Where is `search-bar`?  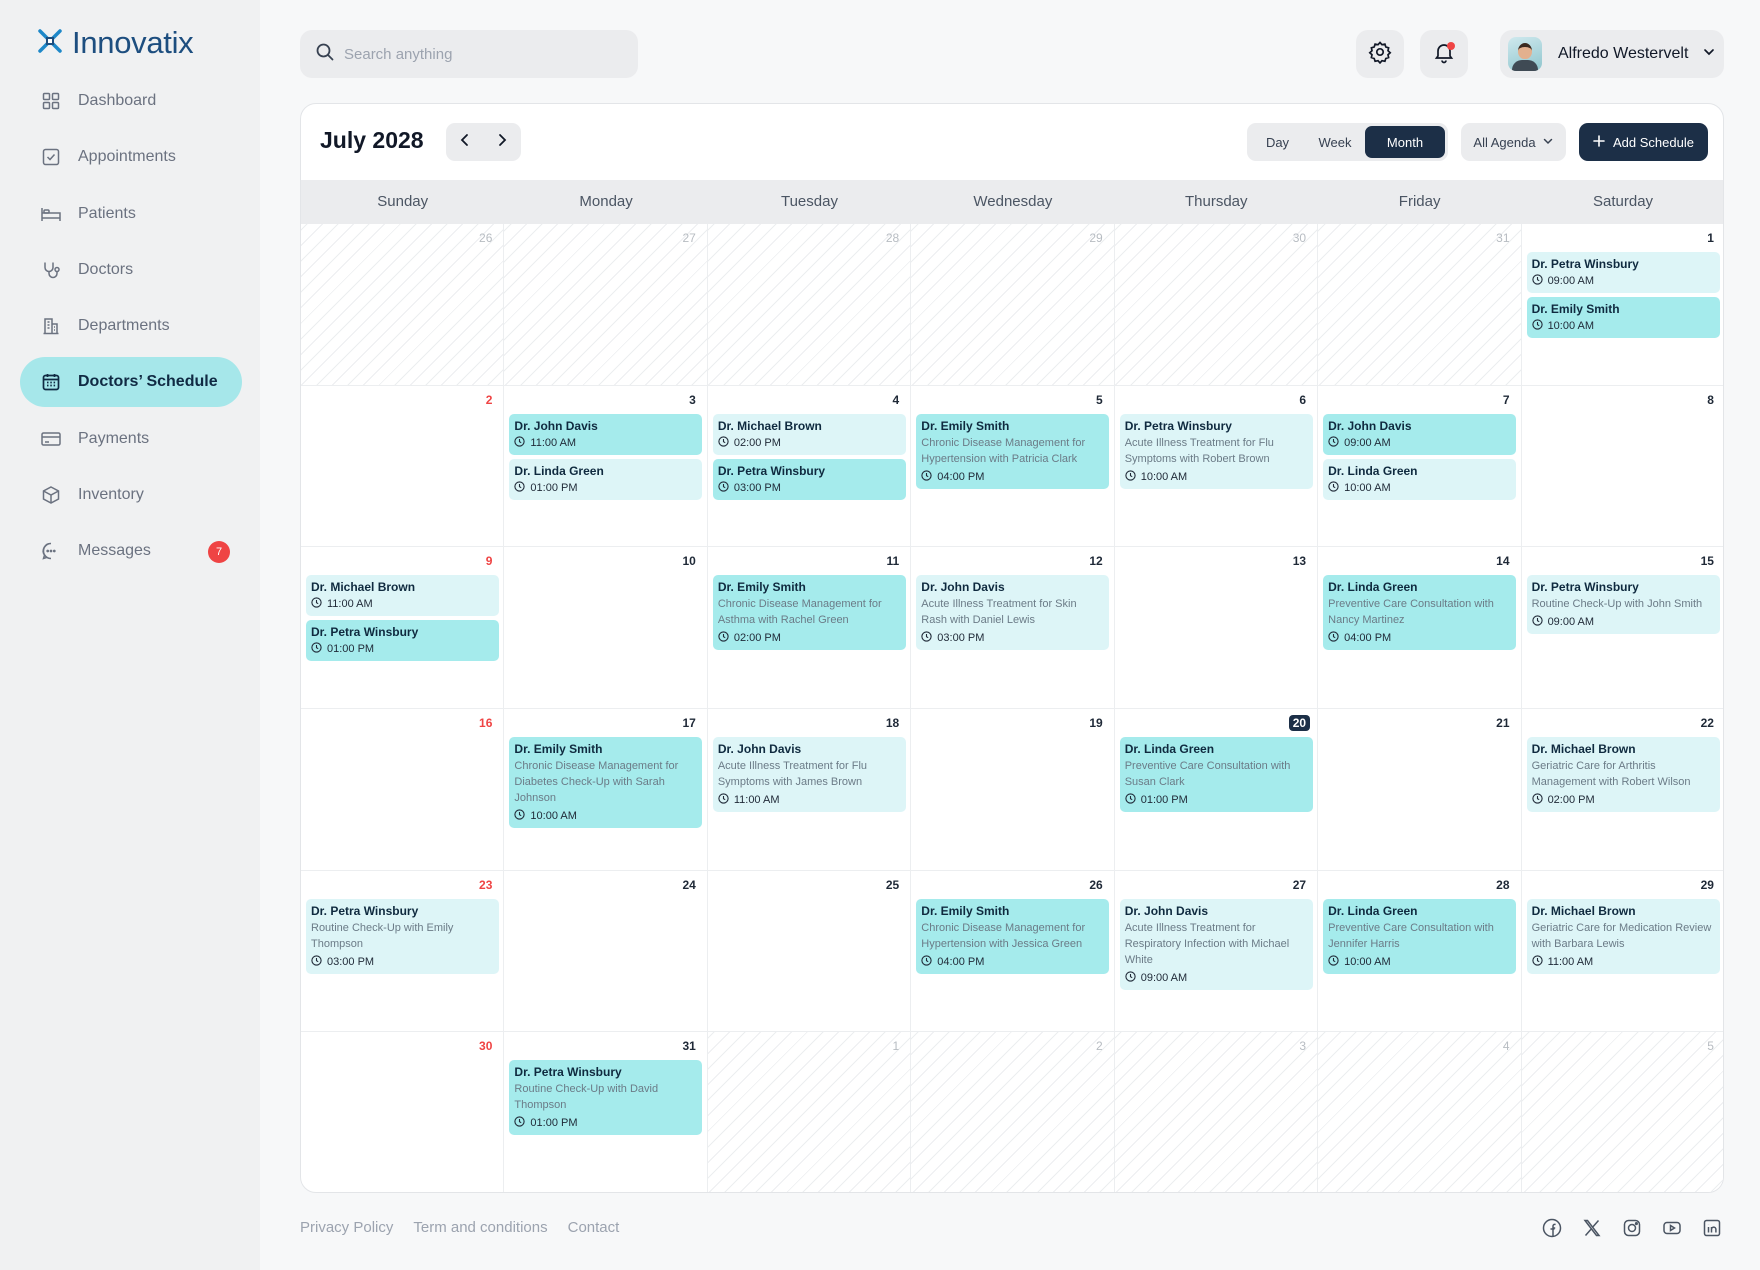 search-bar is located at coordinates (469, 54).